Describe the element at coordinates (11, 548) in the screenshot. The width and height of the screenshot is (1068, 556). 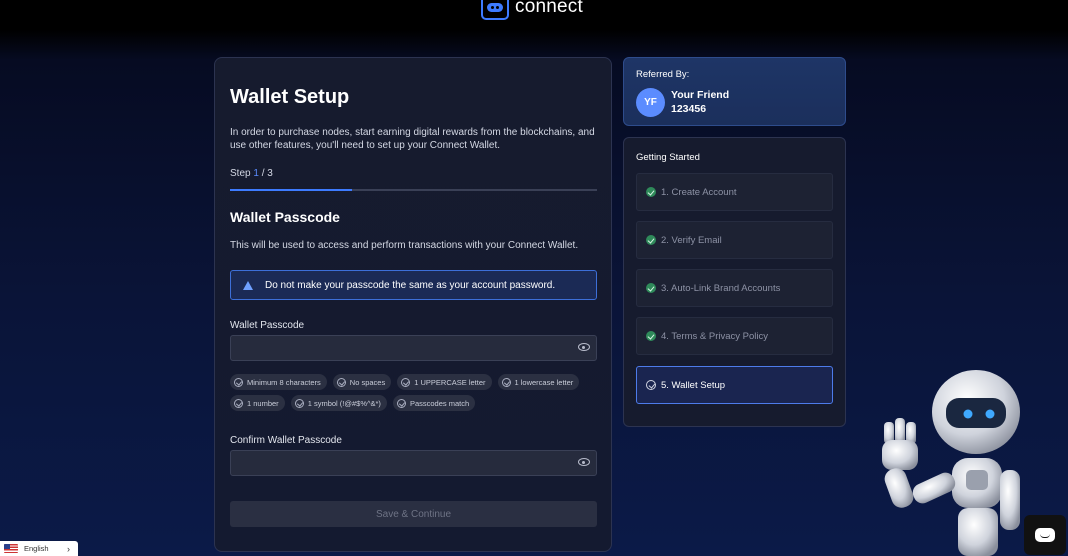
I see `us-flag-icon` at that location.